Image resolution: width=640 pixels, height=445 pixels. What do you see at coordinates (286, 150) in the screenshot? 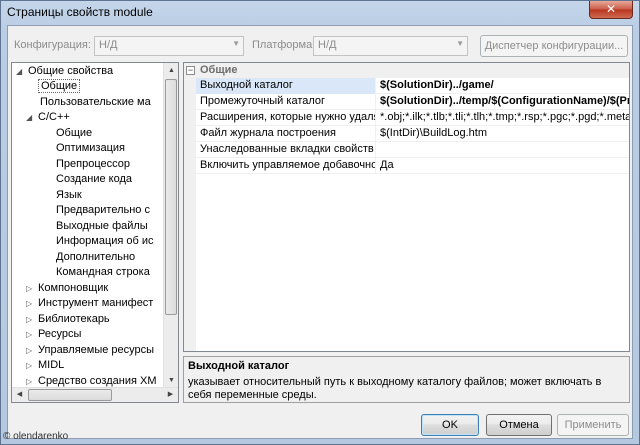
I see `property-name: Унаследованные вкладки свойств пр` at bounding box center [286, 150].